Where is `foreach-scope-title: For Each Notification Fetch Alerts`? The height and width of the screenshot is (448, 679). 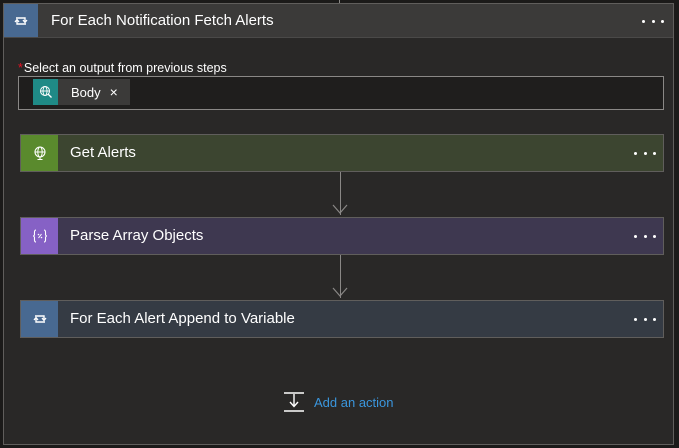
foreach-scope-title: For Each Notification Fetch Alerts is located at coordinates (162, 20).